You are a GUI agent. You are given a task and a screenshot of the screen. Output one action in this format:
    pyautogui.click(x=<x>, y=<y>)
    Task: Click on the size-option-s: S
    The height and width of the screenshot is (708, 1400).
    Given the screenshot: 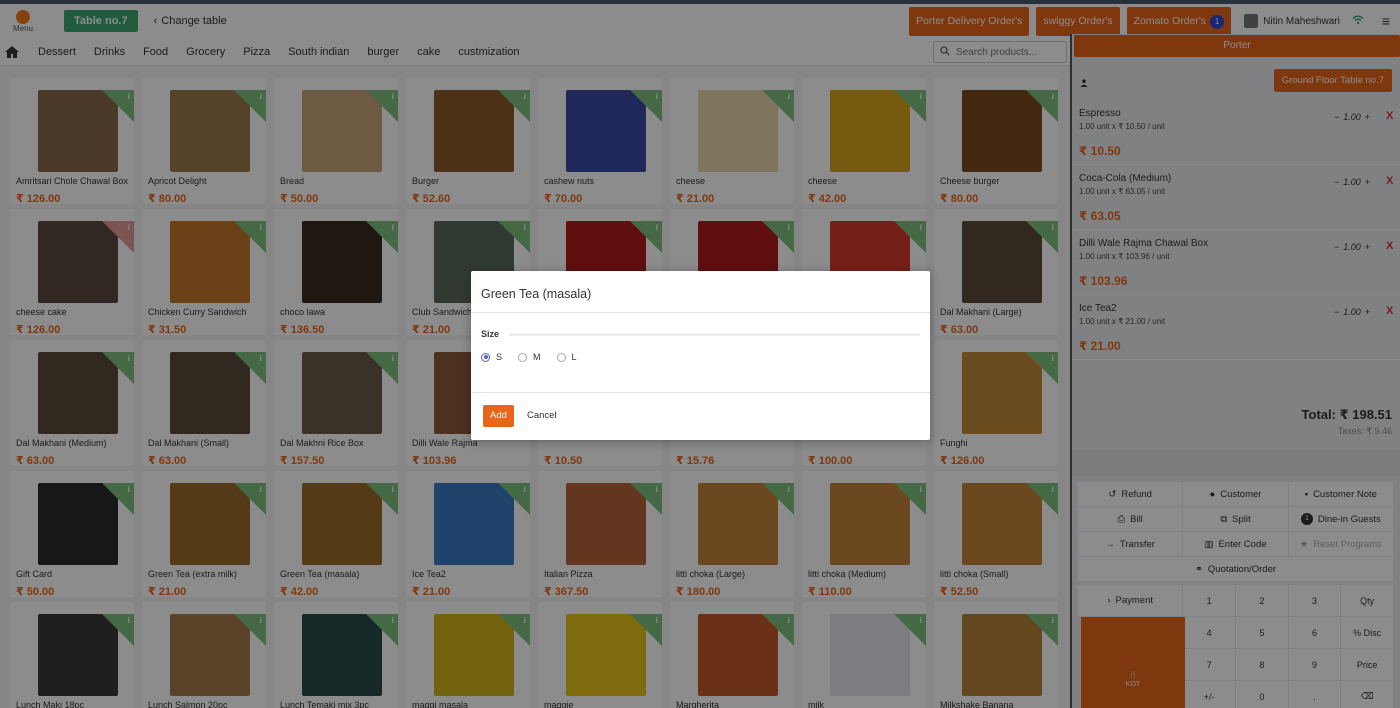 What is the action you would take?
    pyautogui.click(x=491, y=357)
    